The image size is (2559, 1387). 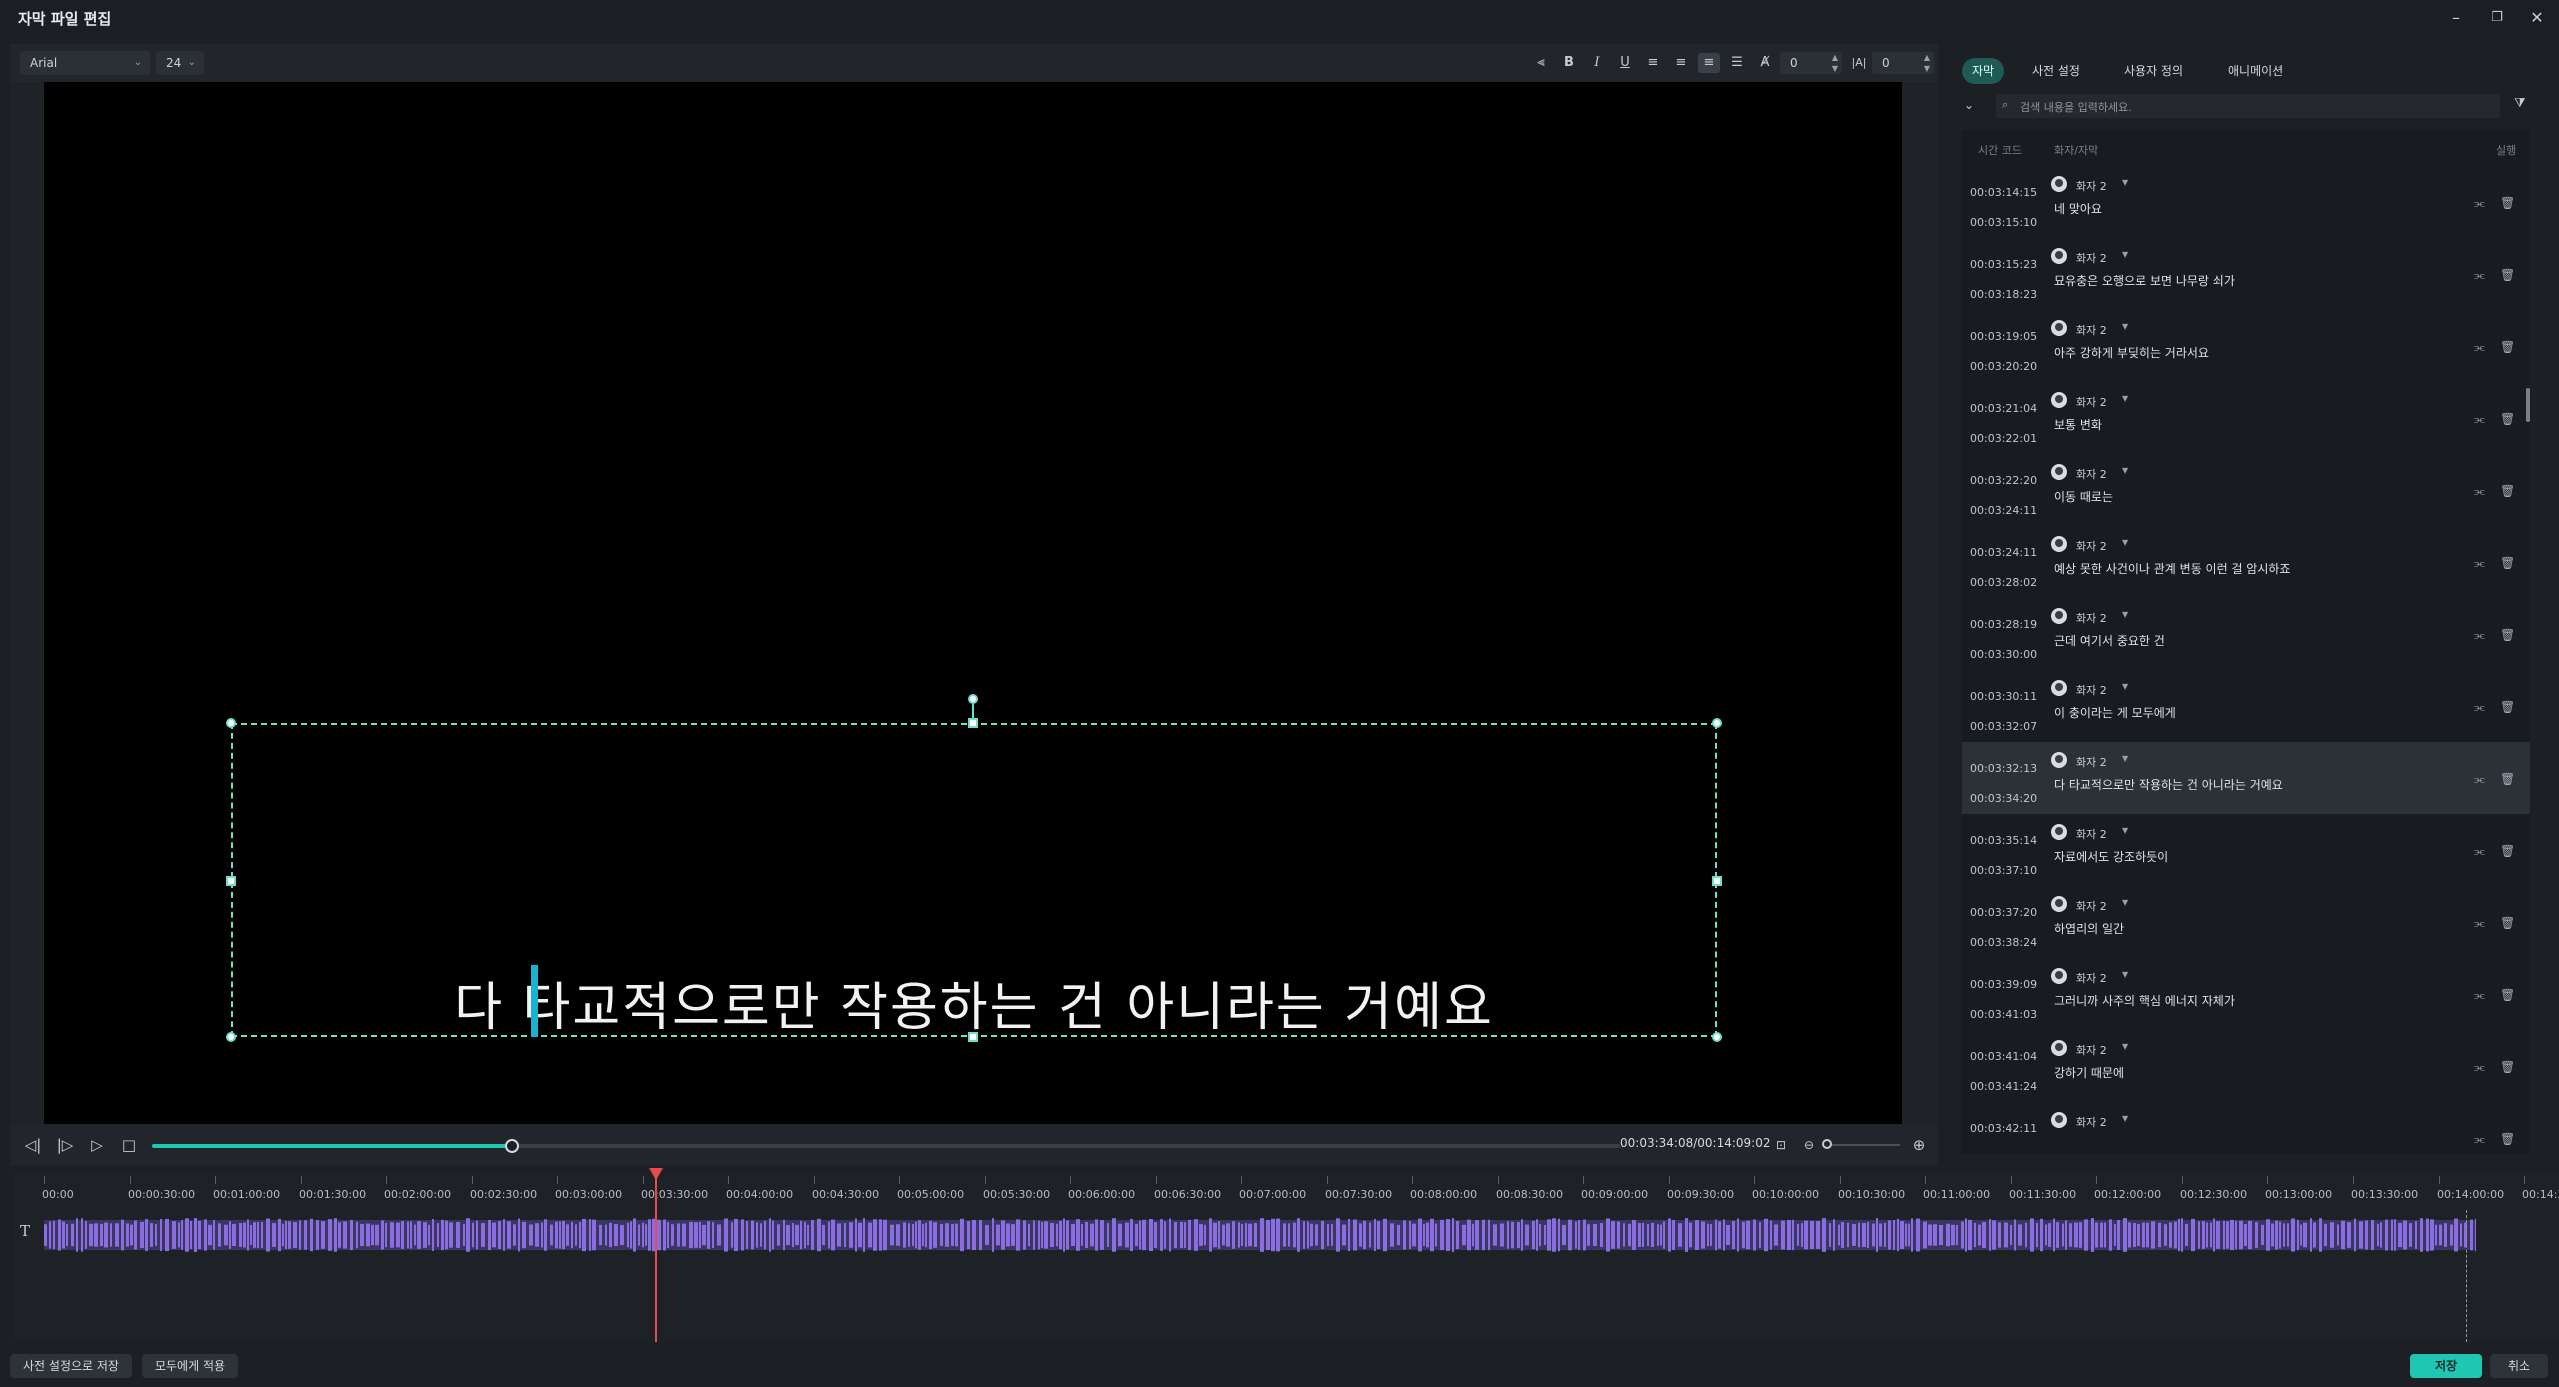 What do you see at coordinates (2111, 856) in the screenshot?
I see `row-subtitle-text: 자료에서도 강조하듯이` at bounding box center [2111, 856].